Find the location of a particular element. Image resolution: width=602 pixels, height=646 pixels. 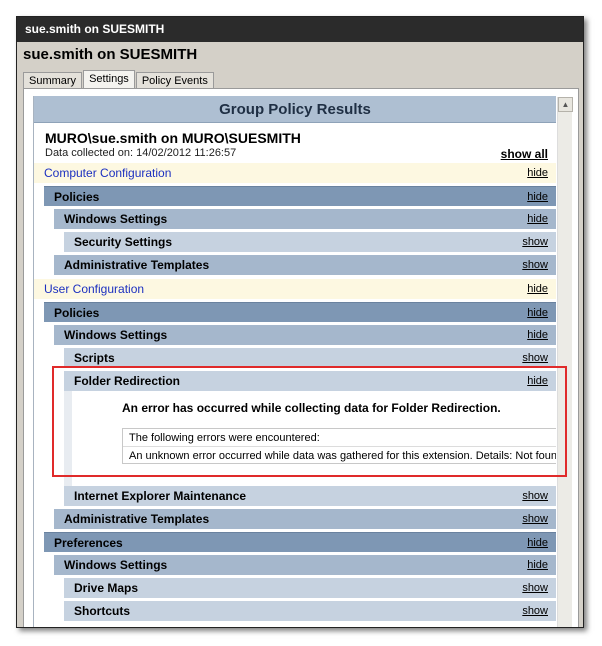

section-folder-redirection: Folder Redirection hide is located at coordinates (310, 381).